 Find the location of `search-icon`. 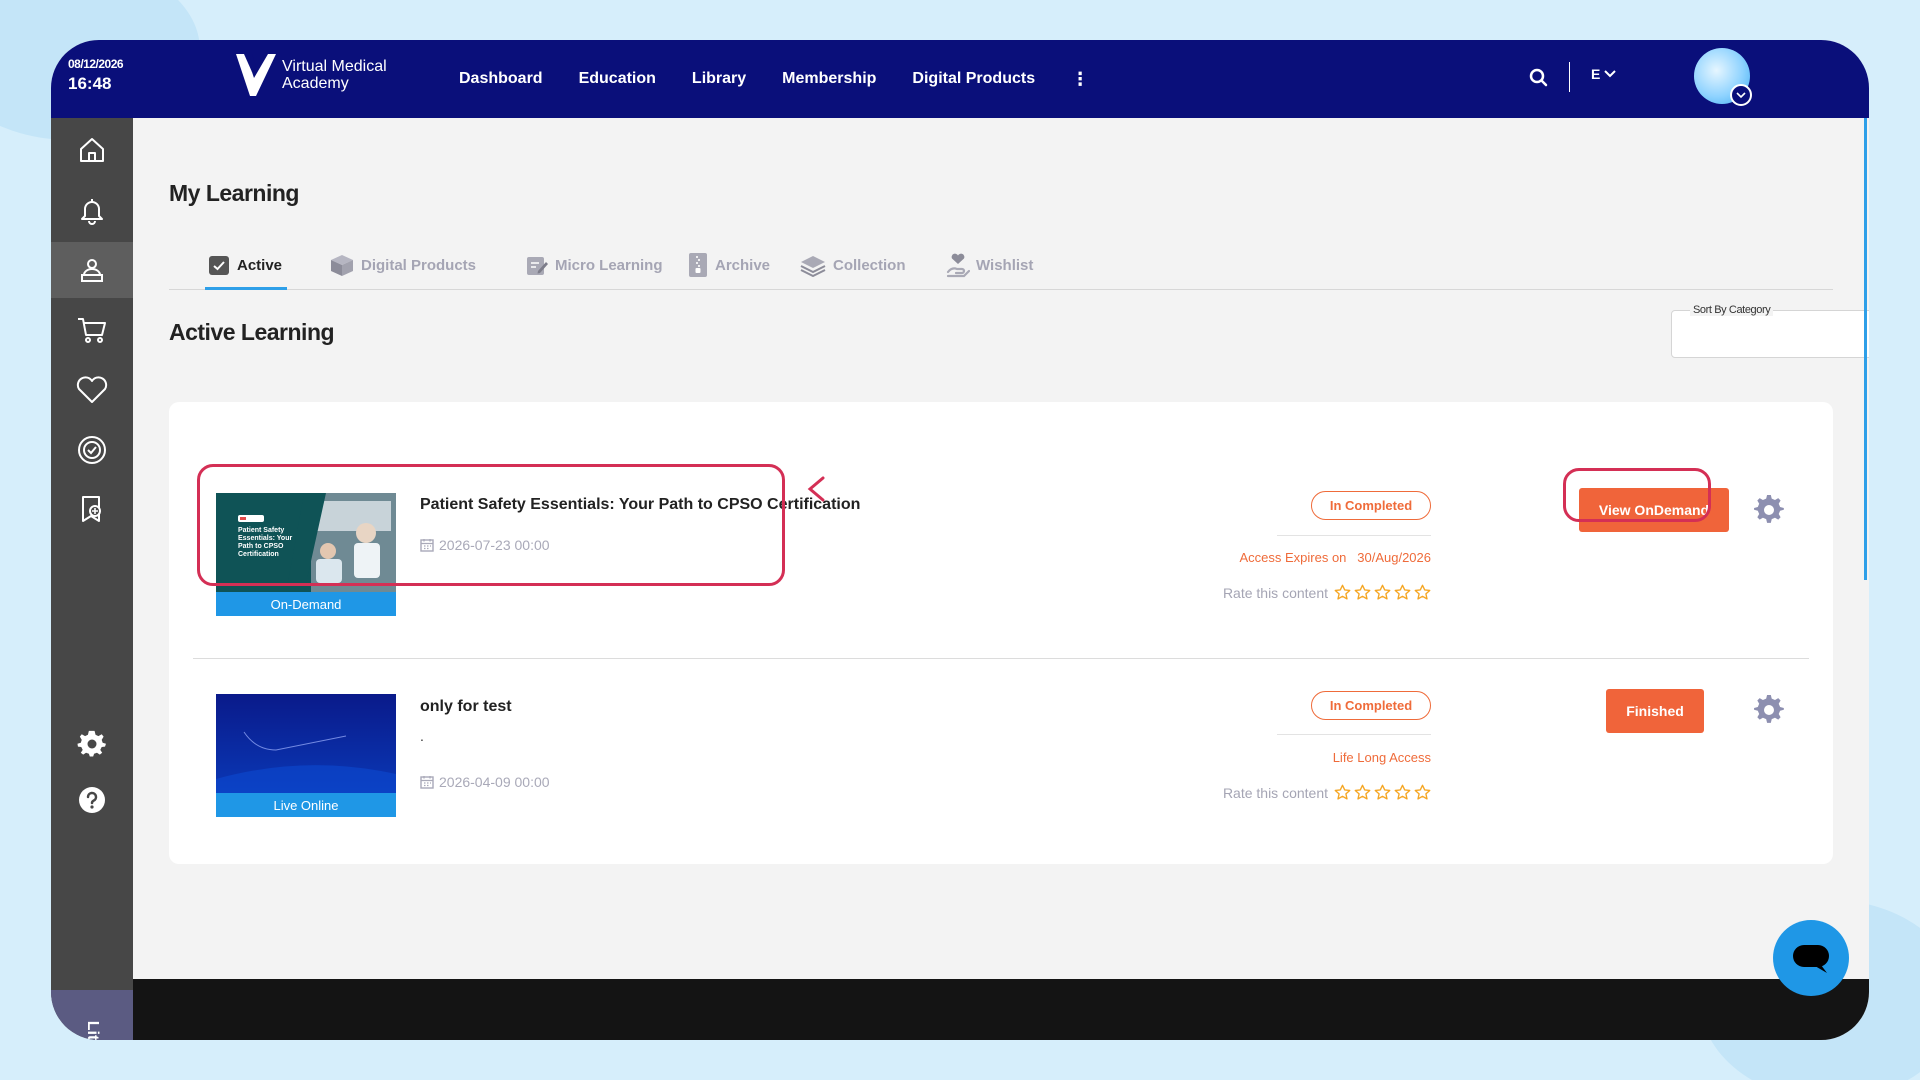

search-icon is located at coordinates (1539, 78).